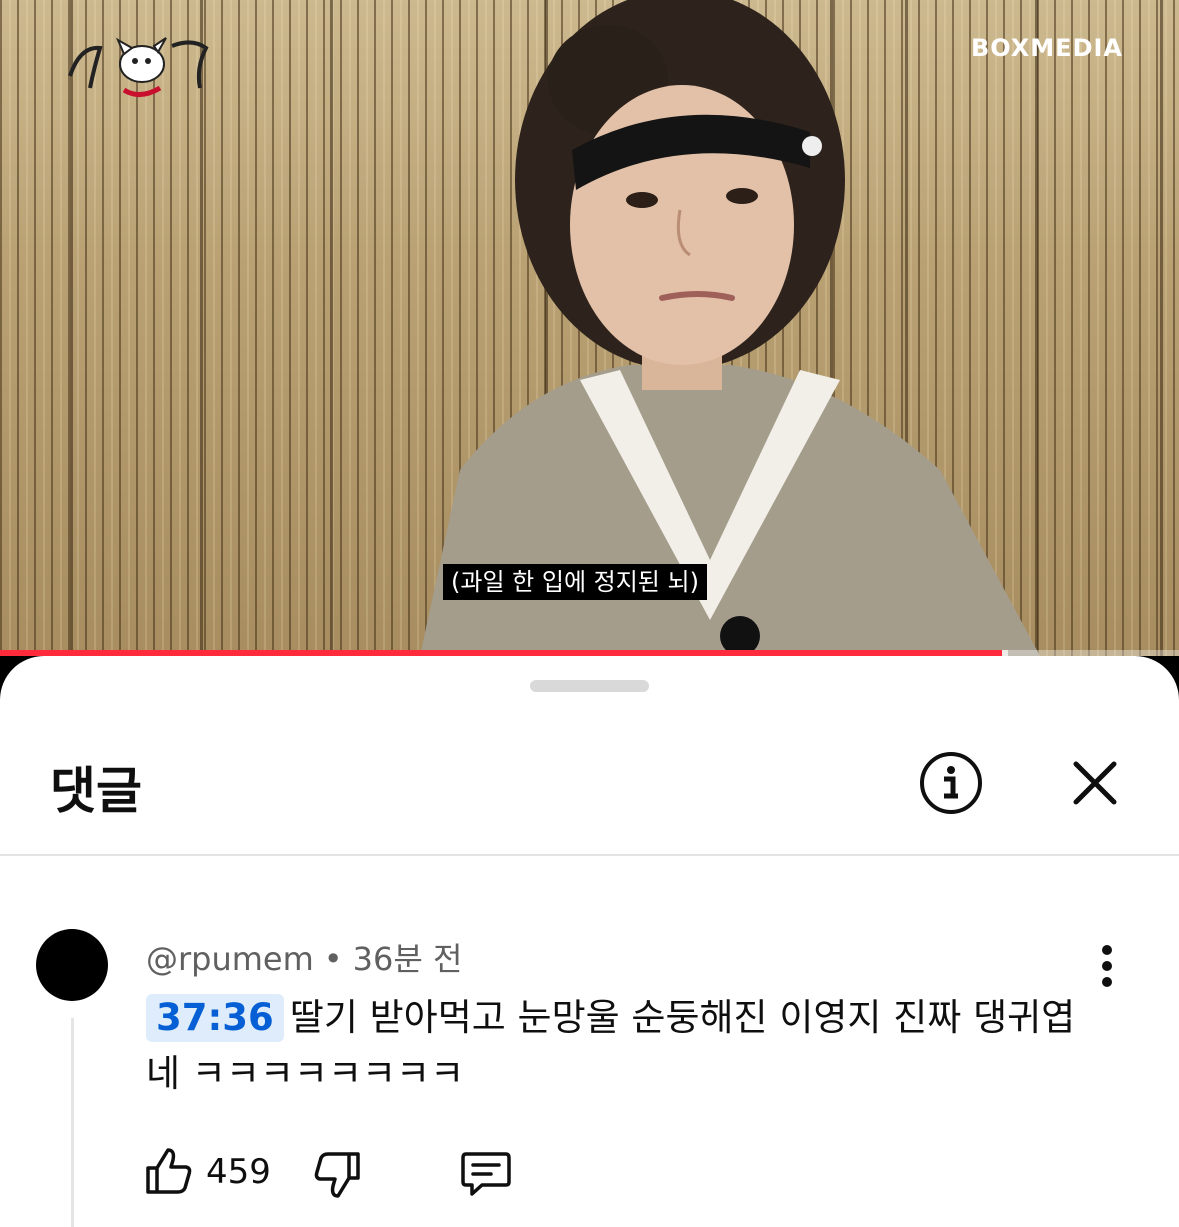 Image resolution: width=1179 pixels, height=1227 pixels. What do you see at coordinates (407, 959) in the screenshot?
I see `comment-time: 36분 전` at bounding box center [407, 959].